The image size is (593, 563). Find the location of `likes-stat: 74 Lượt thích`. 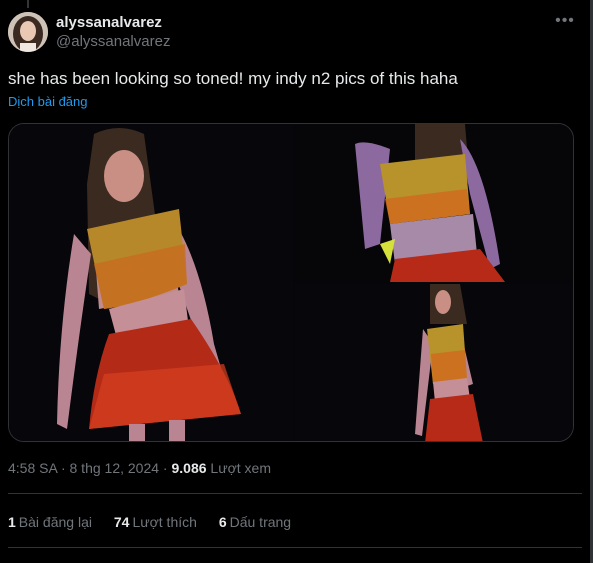

likes-stat: 74 Lượt thích is located at coordinates (155, 522).